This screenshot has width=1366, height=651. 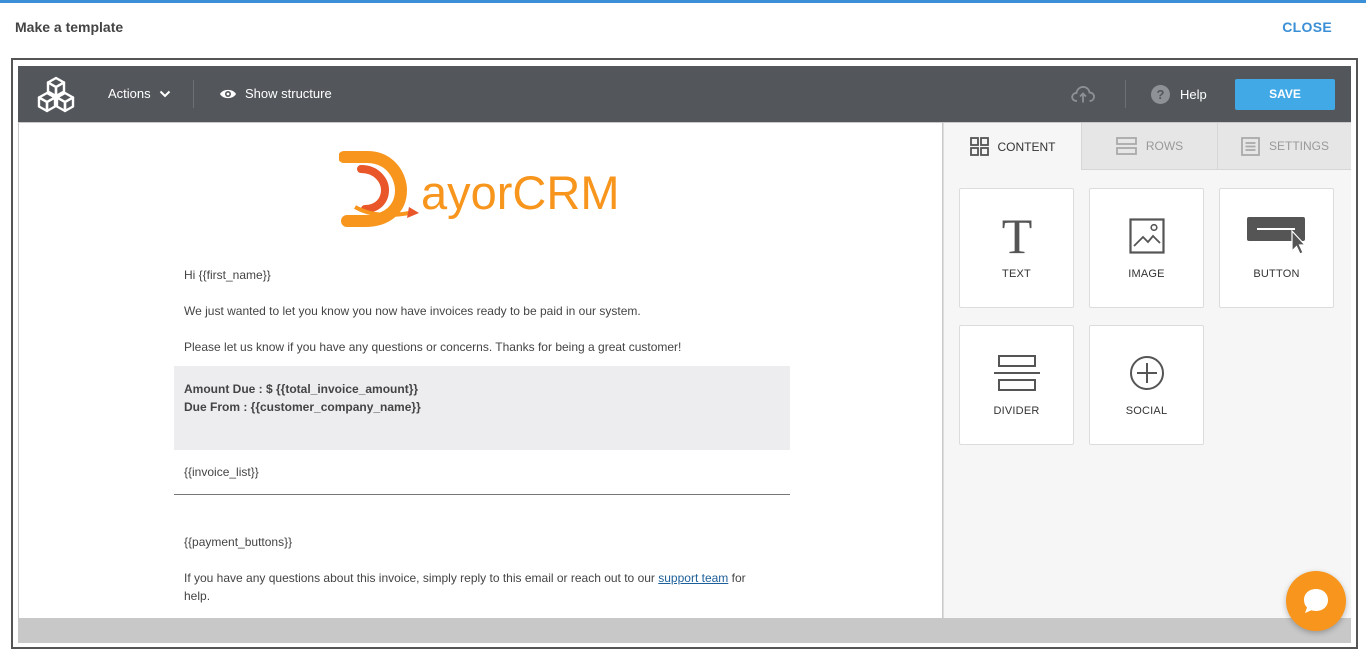 What do you see at coordinates (69, 27) in the screenshot?
I see `dialog-title: Make a template` at bounding box center [69, 27].